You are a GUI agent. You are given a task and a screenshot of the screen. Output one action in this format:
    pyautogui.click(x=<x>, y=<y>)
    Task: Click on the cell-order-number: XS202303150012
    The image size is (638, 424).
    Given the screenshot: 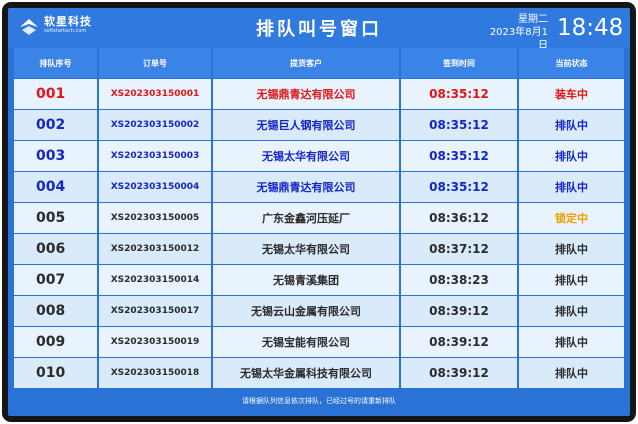 What is the action you would take?
    pyautogui.click(x=156, y=249)
    